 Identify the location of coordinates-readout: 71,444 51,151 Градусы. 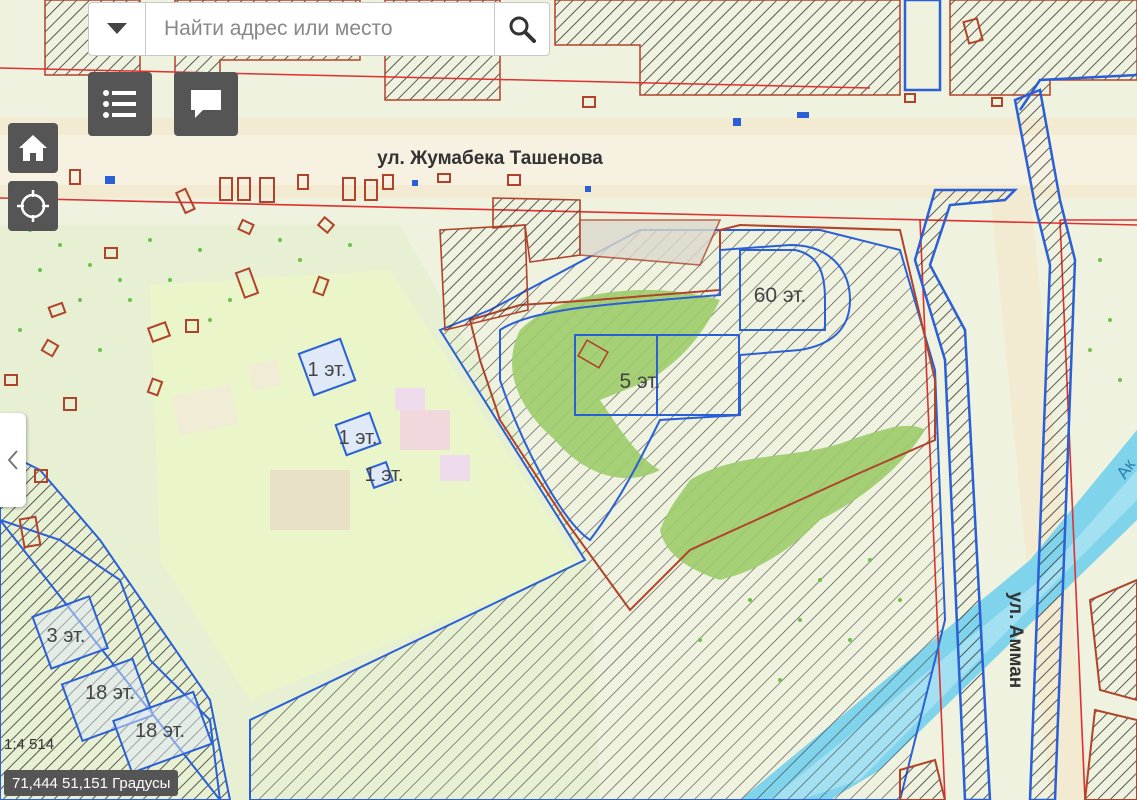
(91, 783).